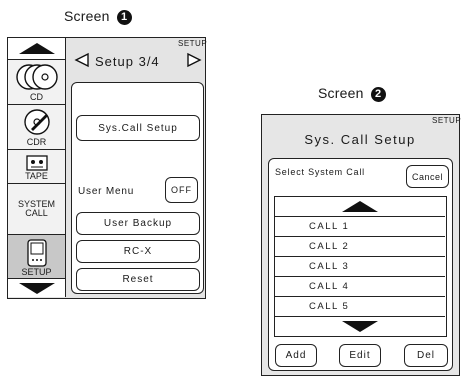  Describe the element at coordinates (360, 287) in the screenshot. I see `list-item-call-4: CALL 4` at that location.